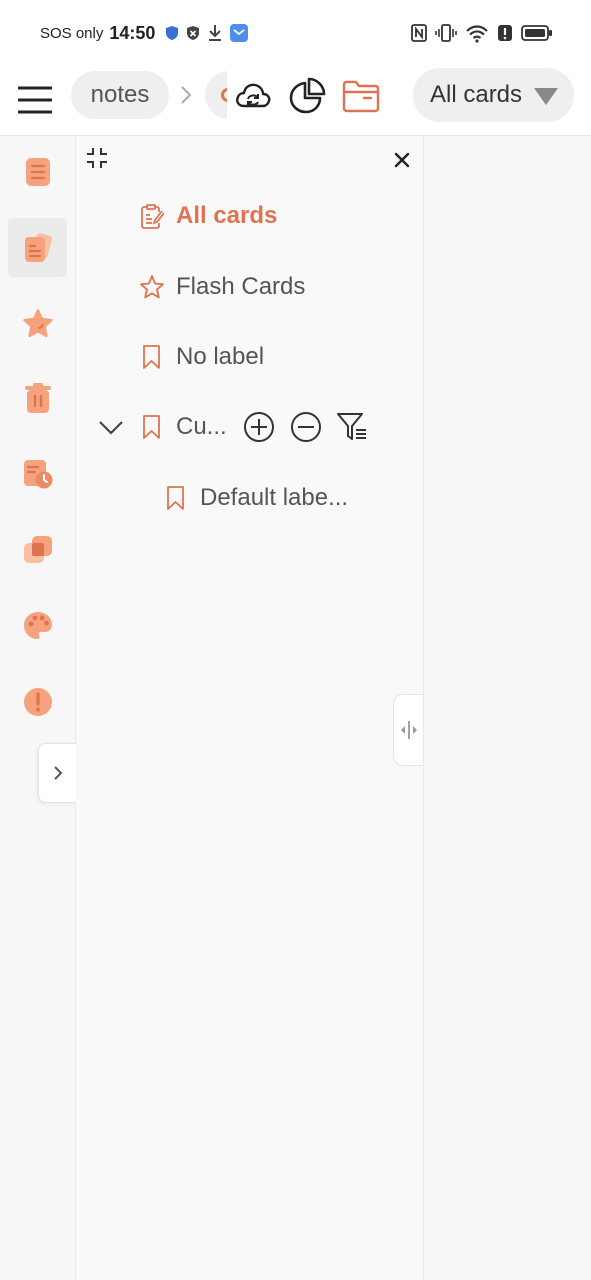  I want to click on collapse-icon, so click(97, 158).